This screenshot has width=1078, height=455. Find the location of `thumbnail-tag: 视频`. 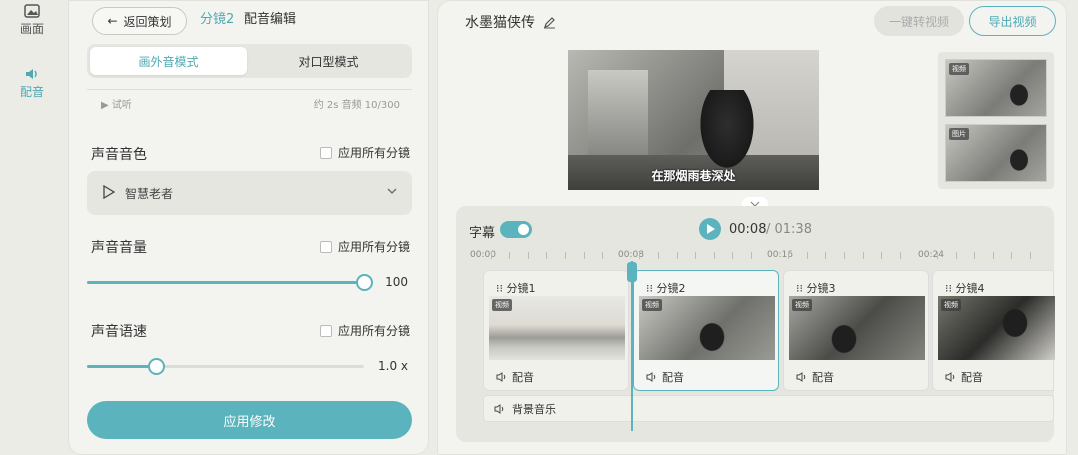

thumbnail-tag: 视频 is located at coordinates (959, 69).